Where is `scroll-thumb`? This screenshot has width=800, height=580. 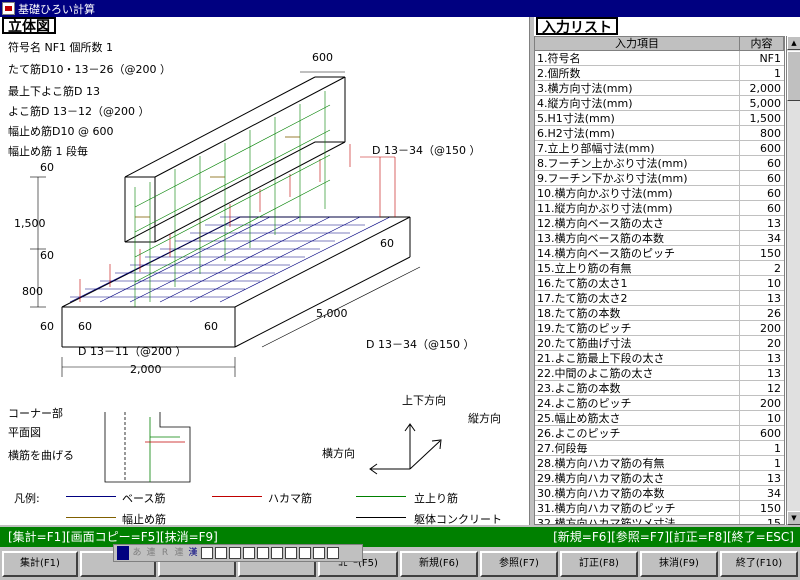
scroll-thumb is located at coordinates (793, 76).